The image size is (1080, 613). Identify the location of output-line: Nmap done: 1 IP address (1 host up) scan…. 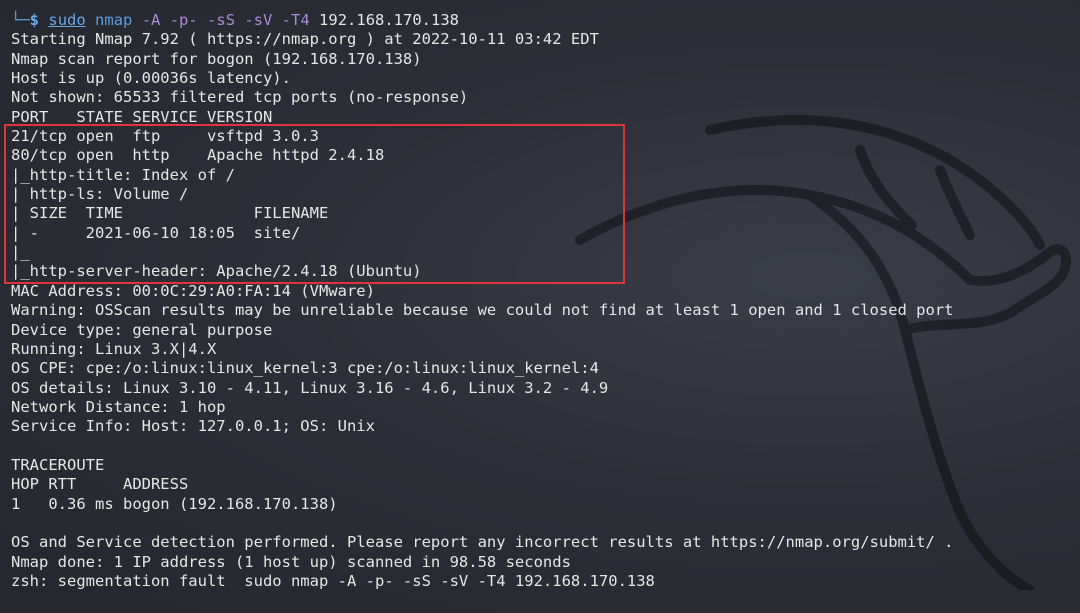
(291, 561).